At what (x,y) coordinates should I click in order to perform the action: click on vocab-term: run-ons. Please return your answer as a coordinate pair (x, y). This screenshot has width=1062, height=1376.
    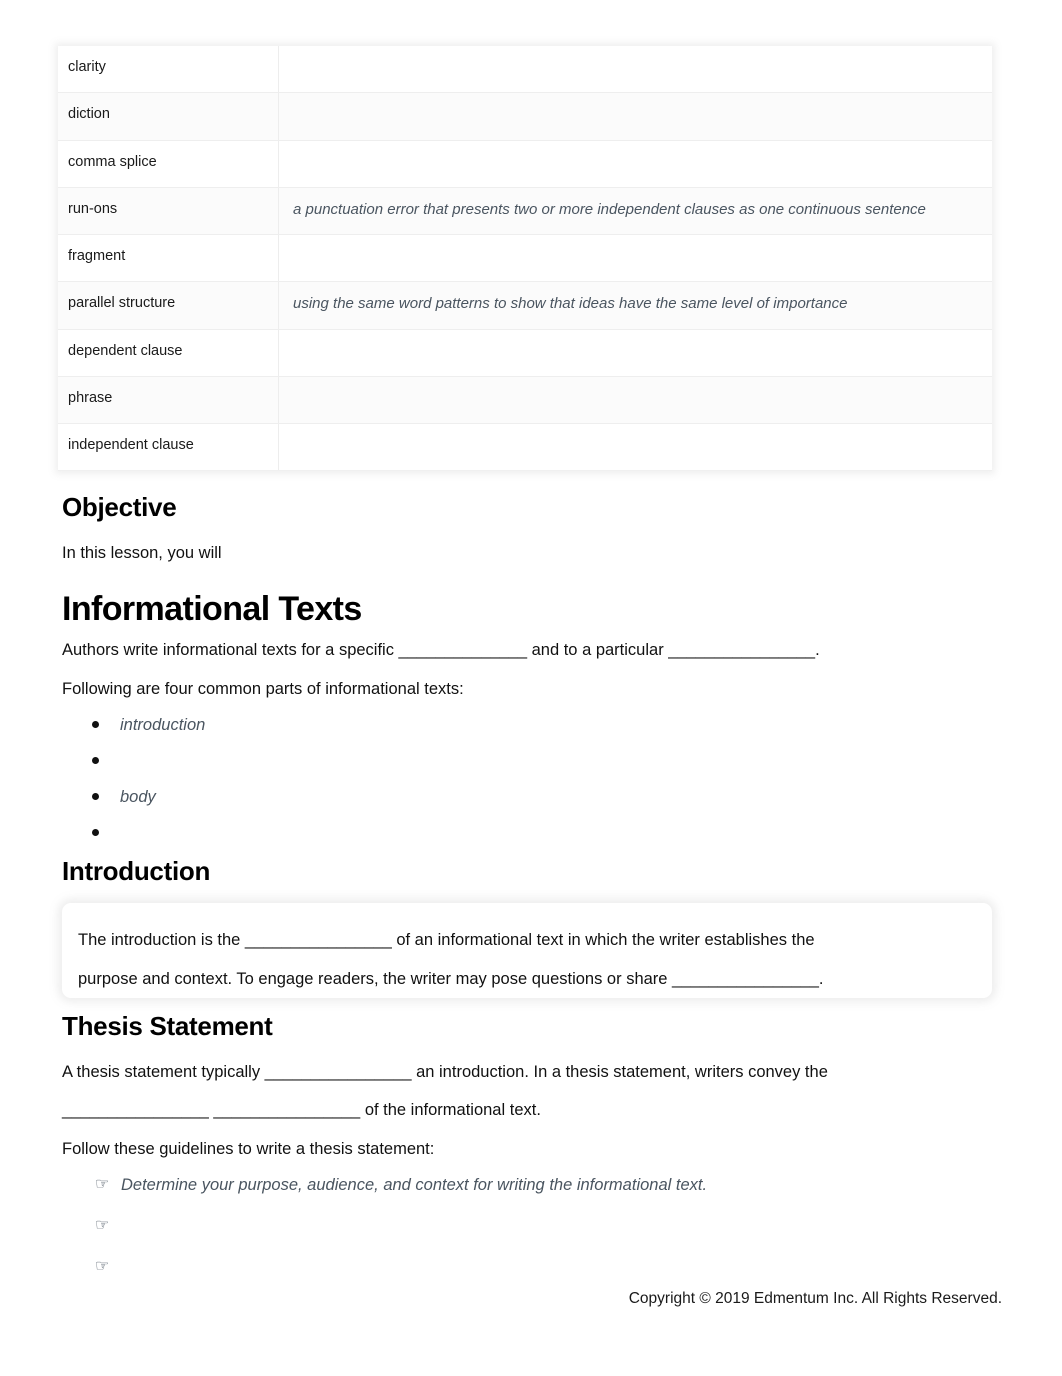
    Looking at the image, I should click on (168, 211).